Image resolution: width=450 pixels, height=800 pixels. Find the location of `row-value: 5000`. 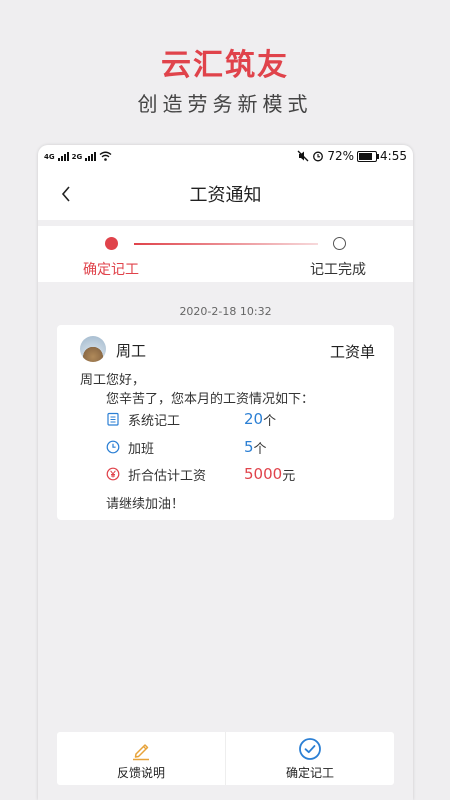

row-value: 5000 is located at coordinates (263, 474).